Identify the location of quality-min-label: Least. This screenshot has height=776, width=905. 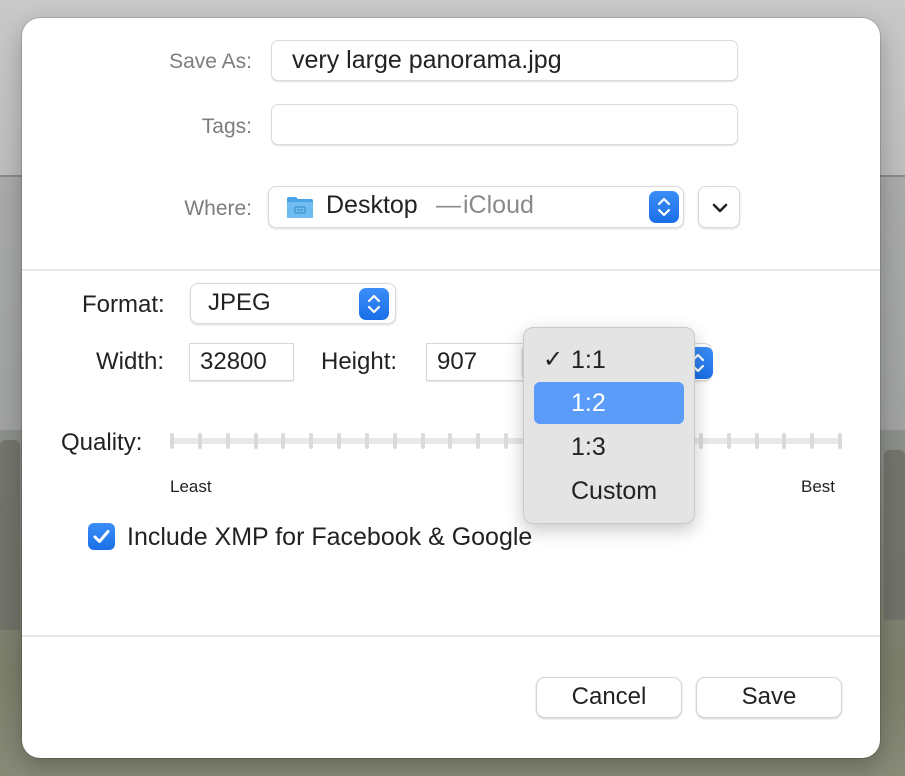
(191, 486).